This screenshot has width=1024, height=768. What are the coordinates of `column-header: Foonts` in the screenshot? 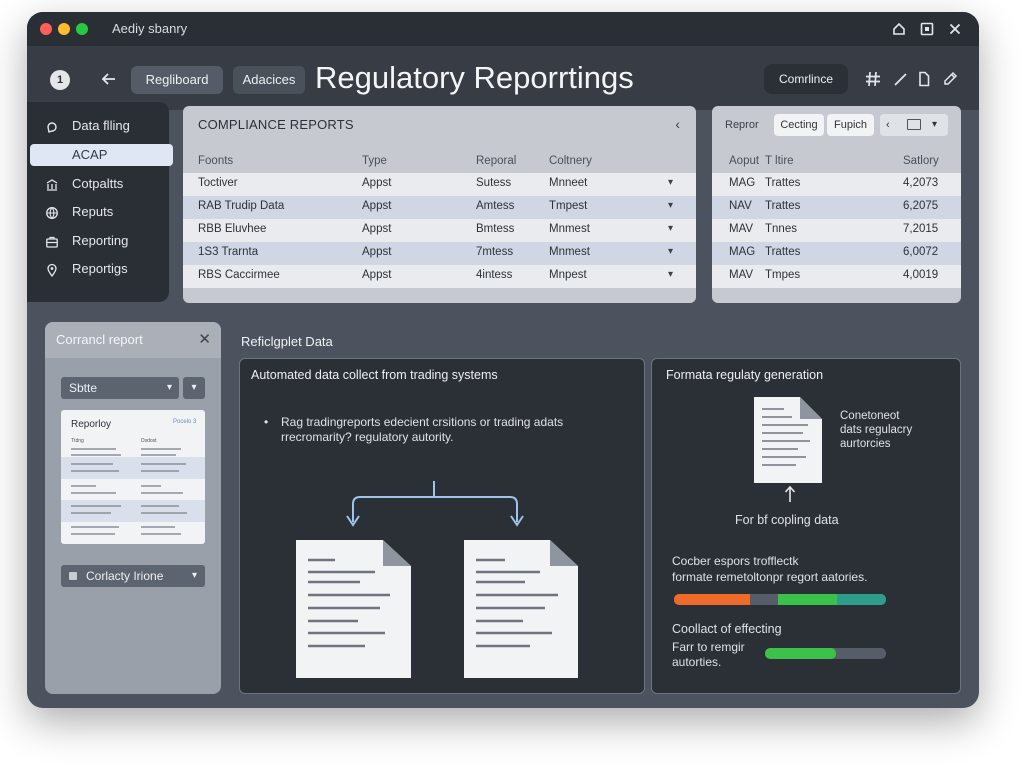 It's located at (215, 161).